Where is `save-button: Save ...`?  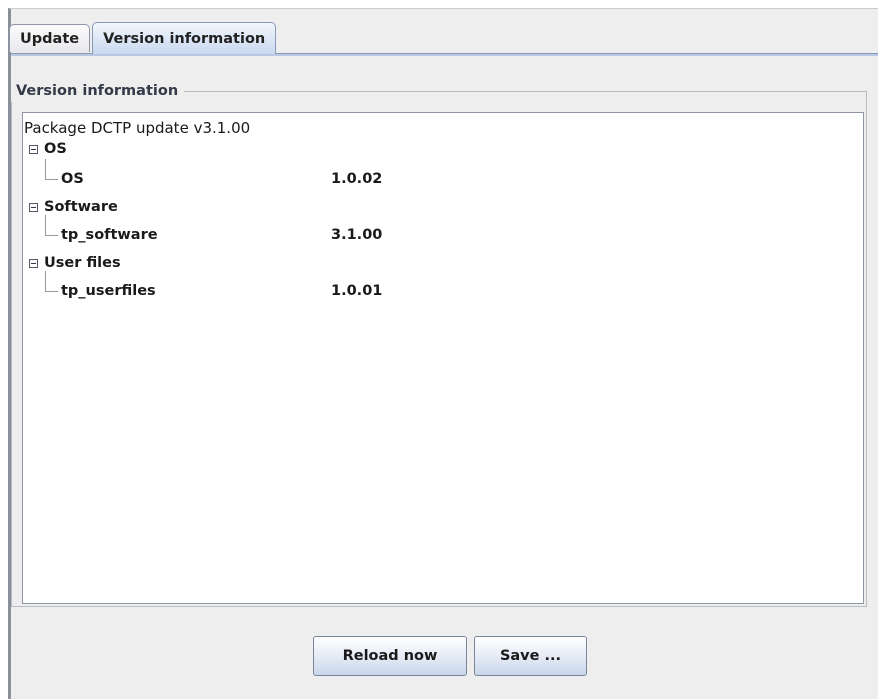 save-button: Save ... is located at coordinates (530, 656).